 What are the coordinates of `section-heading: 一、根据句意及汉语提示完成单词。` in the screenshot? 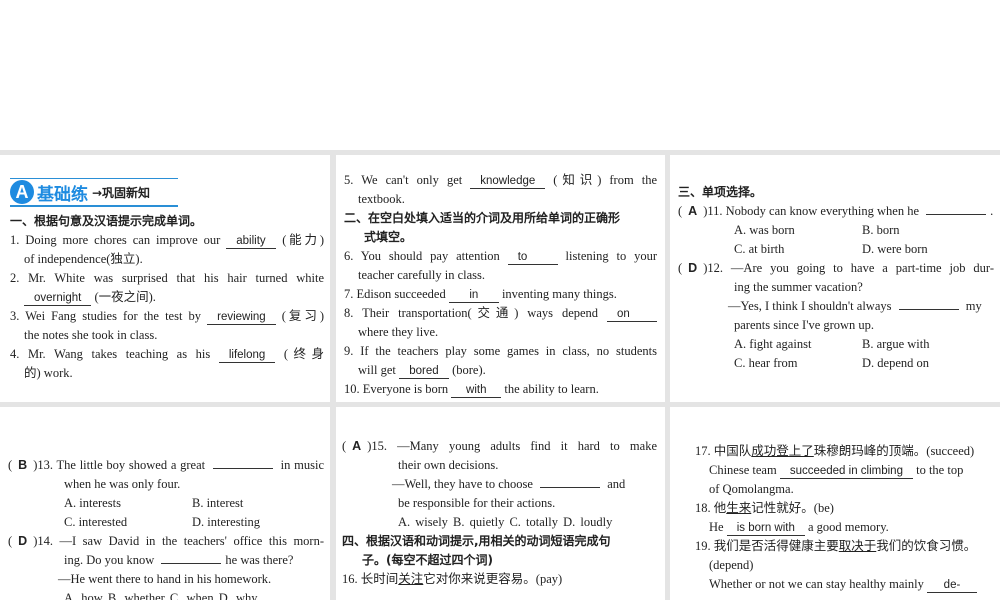 It's located at (167, 221).